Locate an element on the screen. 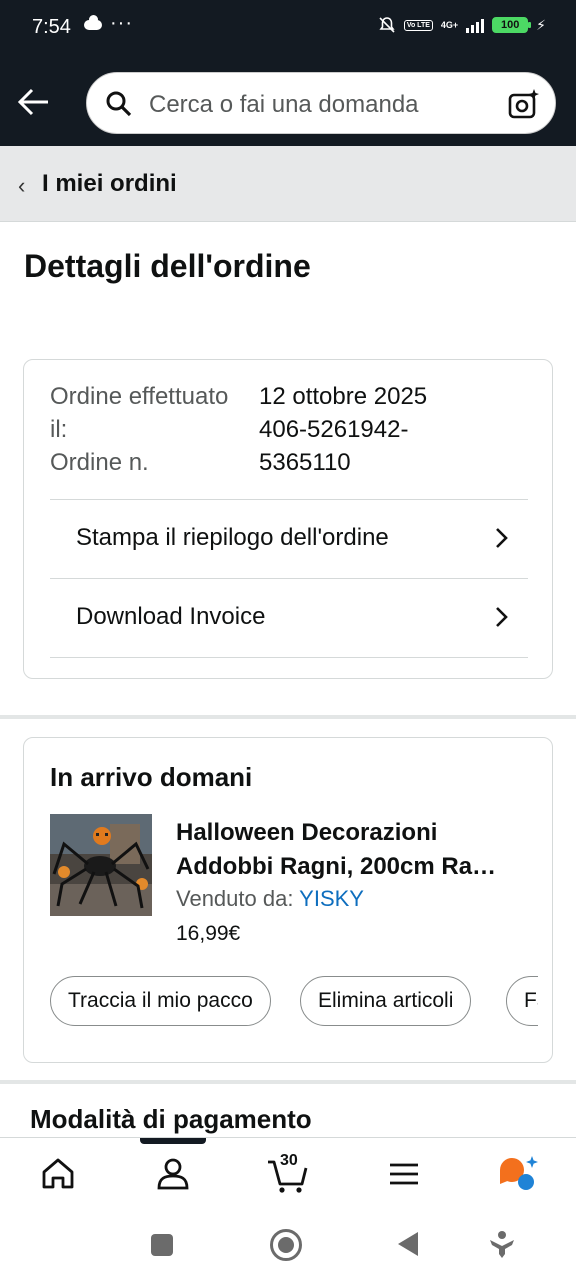  print-summary-label: Stampa il riepilogo dell'ordine is located at coordinates (232, 537).